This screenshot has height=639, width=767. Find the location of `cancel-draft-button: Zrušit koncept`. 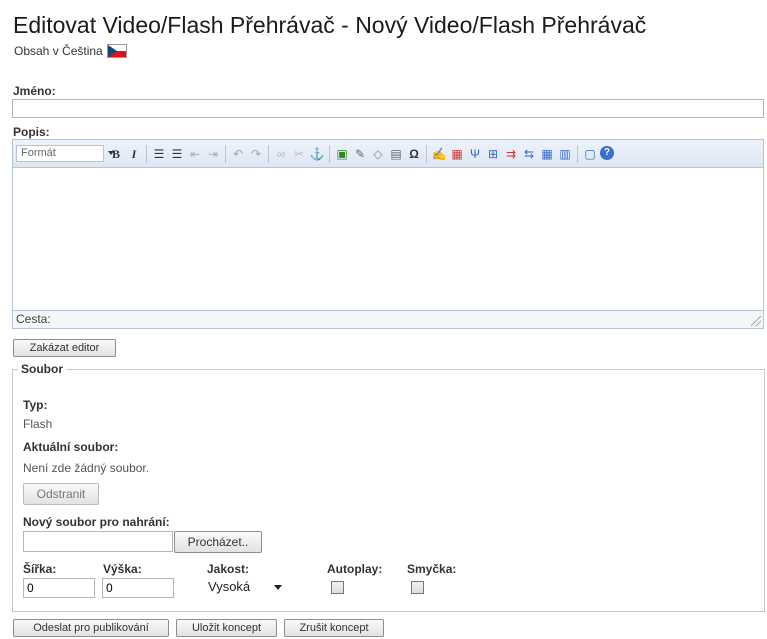

cancel-draft-button: Zrušit koncept is located at coordinates (334, 628).